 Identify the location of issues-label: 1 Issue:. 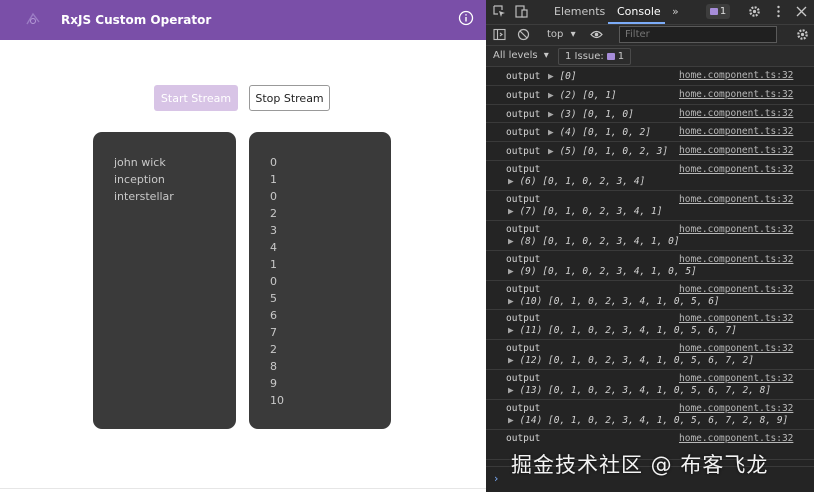
(584, 56).